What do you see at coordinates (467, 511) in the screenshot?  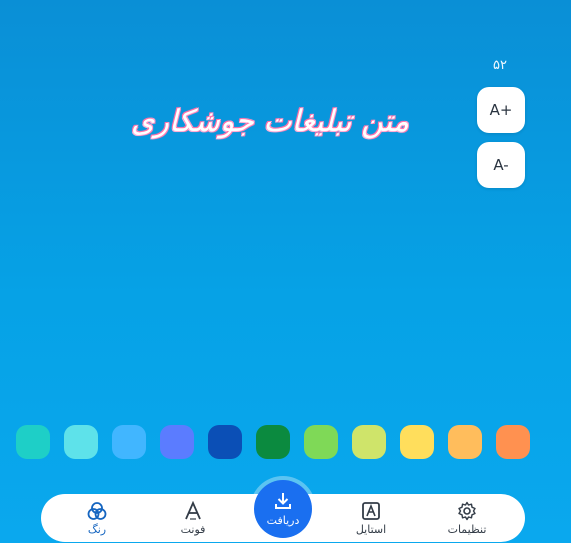 I see `gear-icon` at bounding box center [467, 511].